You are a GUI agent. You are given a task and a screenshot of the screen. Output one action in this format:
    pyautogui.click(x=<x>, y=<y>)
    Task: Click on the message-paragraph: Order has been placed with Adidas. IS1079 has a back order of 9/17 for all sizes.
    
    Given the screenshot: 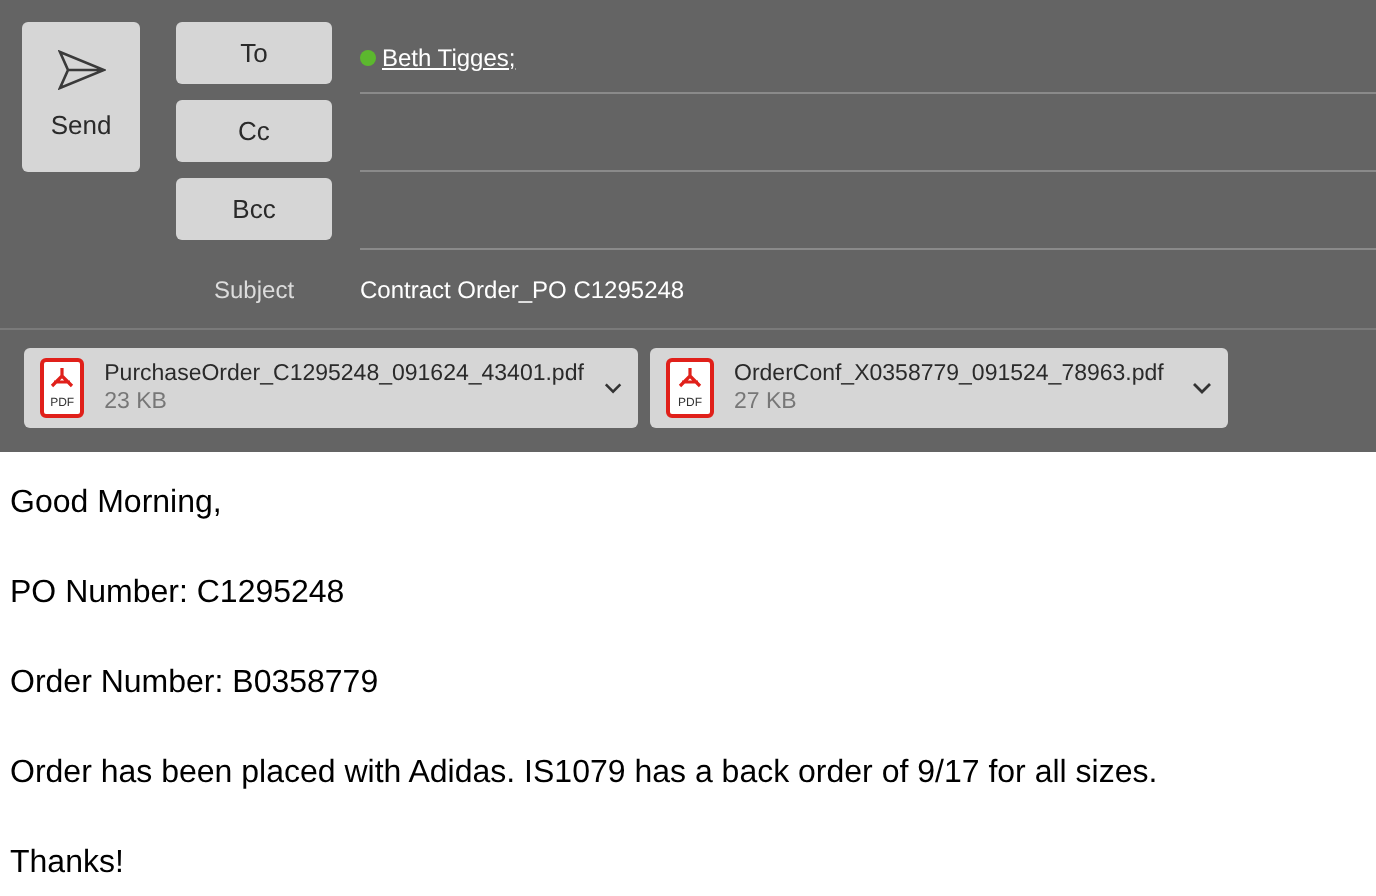 What is the action you would take?
    pyautogui.click(x=585, y=774)
    